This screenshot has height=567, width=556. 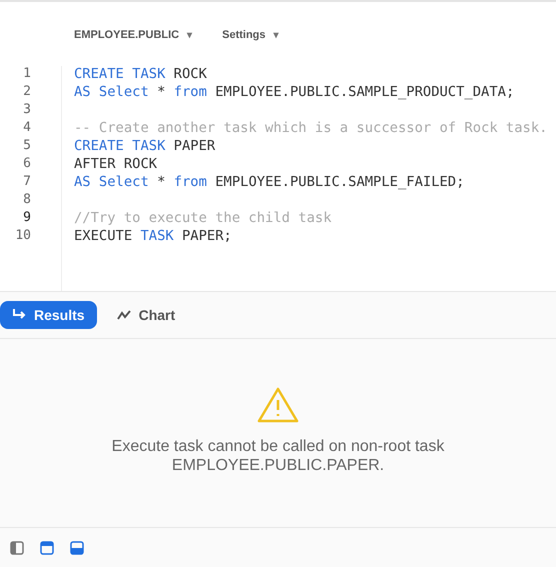 I want to click on result-tab: Chart, so click(x=146, y=315).